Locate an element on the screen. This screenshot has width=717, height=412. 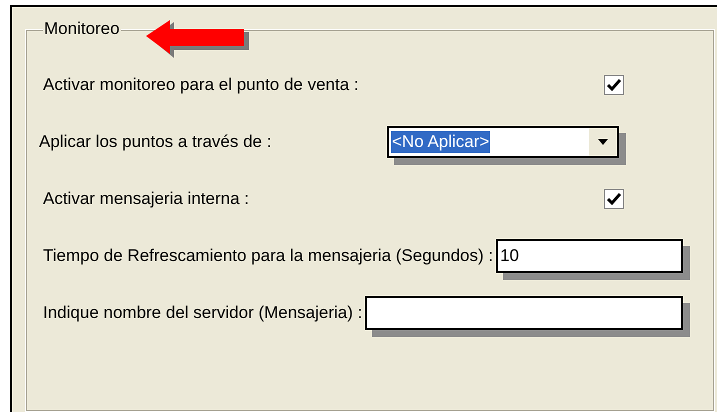
field-label: Tiempo de Refrescamiento para la mensajeria (Segundos) : is located at coordinates (268, 256).